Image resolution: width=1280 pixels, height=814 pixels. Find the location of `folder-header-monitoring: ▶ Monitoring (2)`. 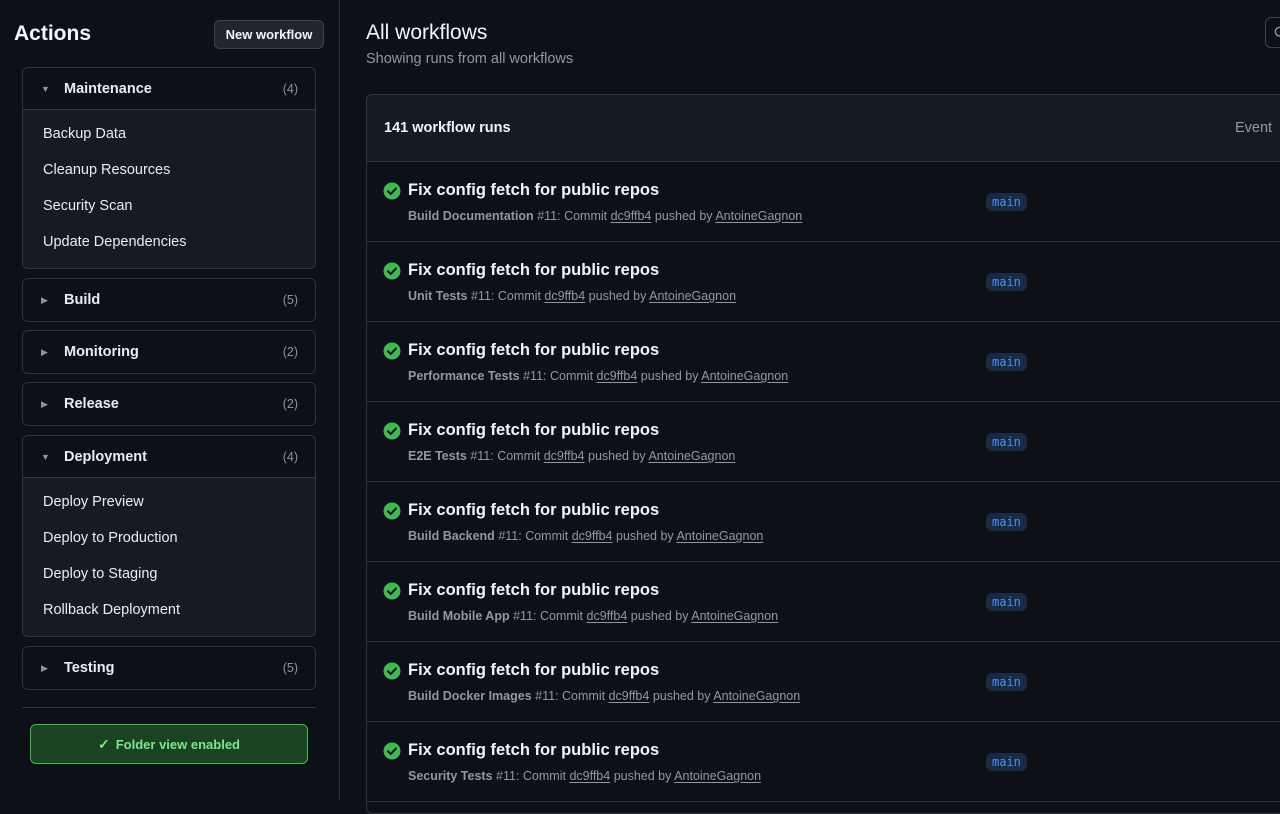

folder-header-monitoring: ▶ Monitoring (2) is located at coordinates (169, 352).